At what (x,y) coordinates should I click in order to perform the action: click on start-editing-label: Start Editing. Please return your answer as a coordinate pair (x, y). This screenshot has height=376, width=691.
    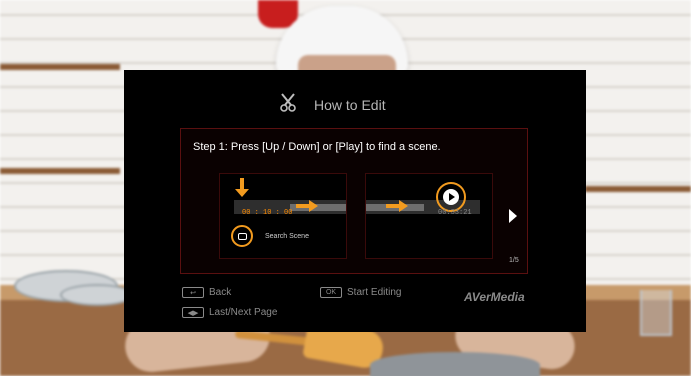
    Looking at the image, I should click on (374, 292).